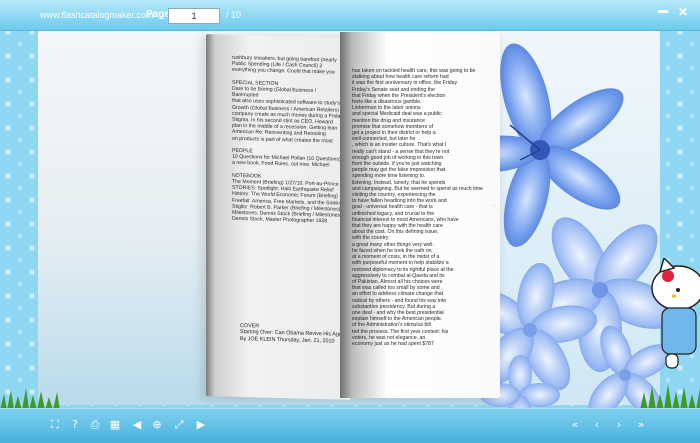  Describe the element at coordinates (350, 425) in the screenshot. I see `bottom-toolbar: ⛶ ? ⎙ ▦ ◀ ⊕ ⤢ ▶ « ‹ › »` at that location.